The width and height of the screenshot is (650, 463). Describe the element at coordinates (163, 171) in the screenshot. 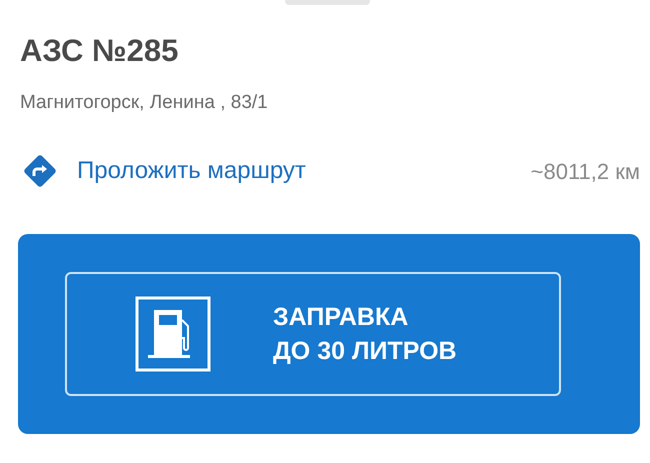

I see `route-link: Проложить маршрут` at that location.